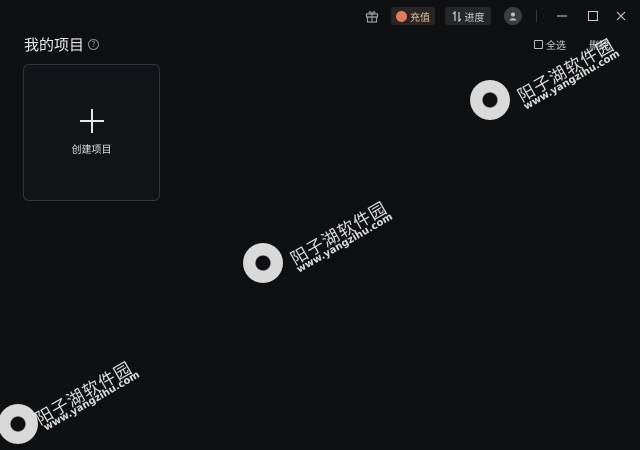 This screenshot has width=640, height=450. I want to click on minimize-icon, so click(562, 16).